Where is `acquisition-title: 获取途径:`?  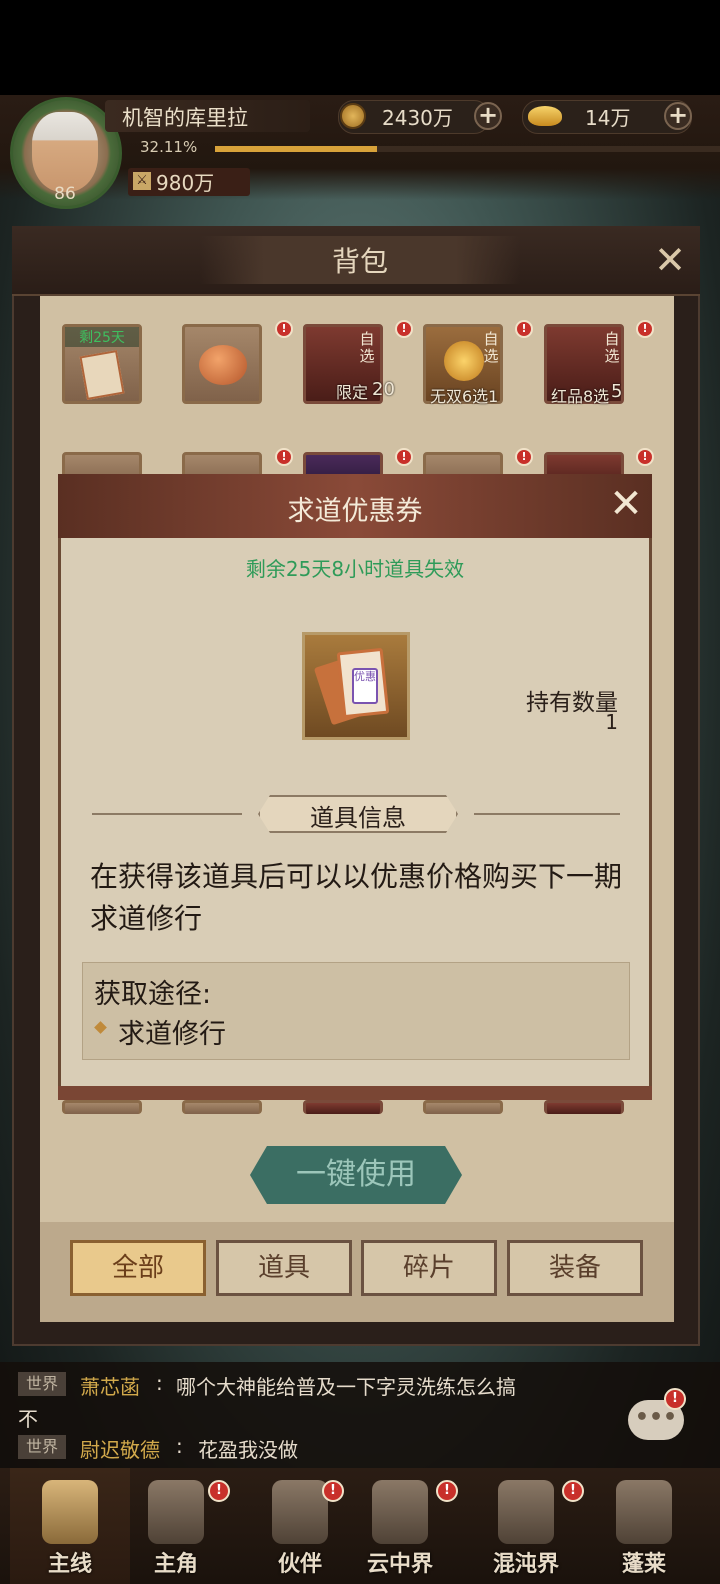 acquisition-title: 获取途径: is located at coordinates (153, 994).